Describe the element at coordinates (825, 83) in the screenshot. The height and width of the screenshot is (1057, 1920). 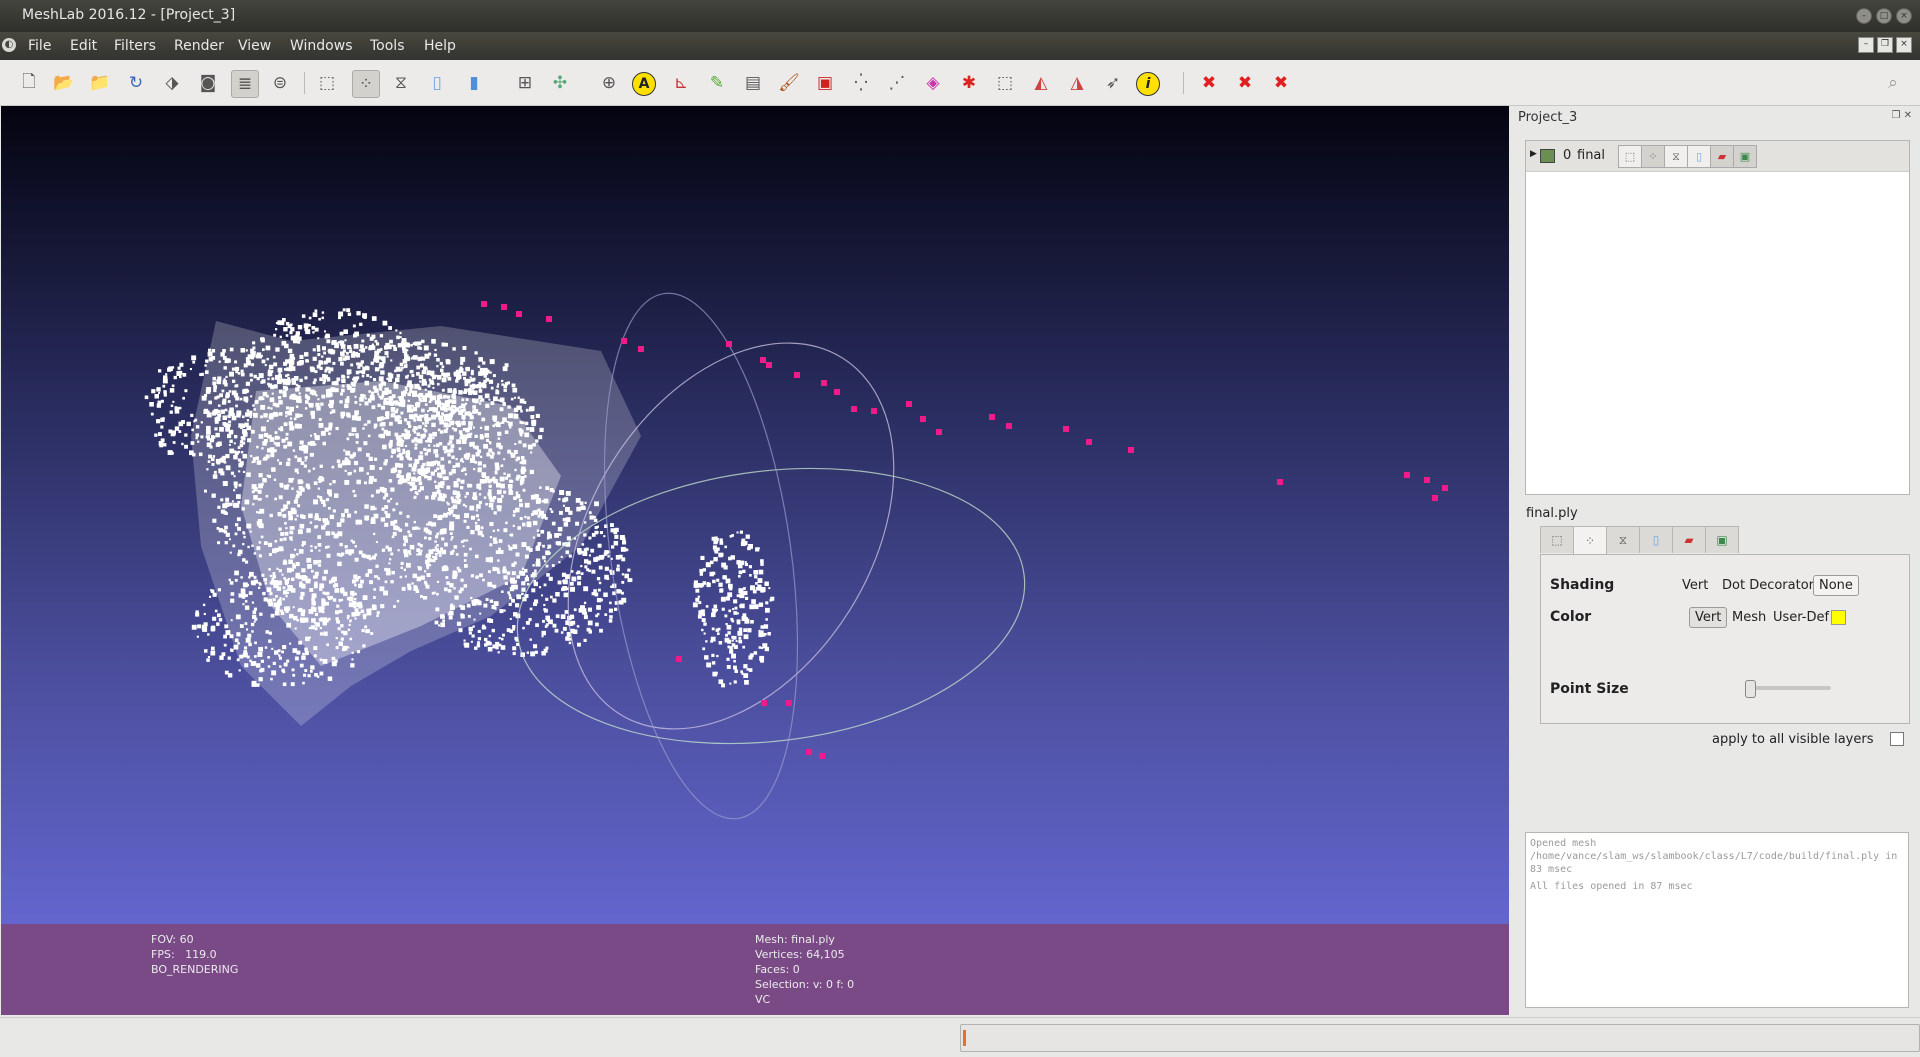
I see `quality-mapper-icon: ▣` at that location.